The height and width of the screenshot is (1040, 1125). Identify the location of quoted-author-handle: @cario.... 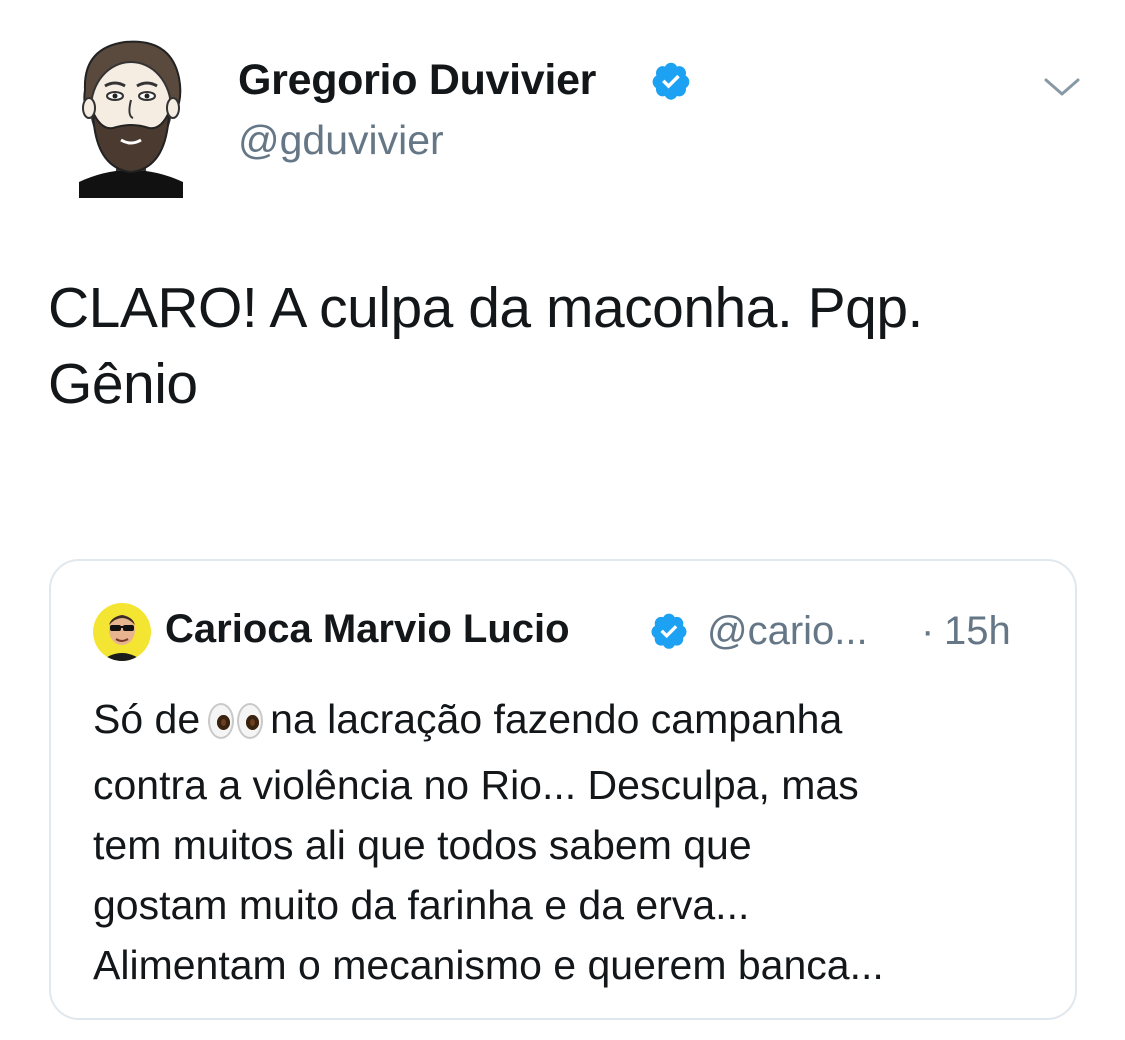
(787, 631).